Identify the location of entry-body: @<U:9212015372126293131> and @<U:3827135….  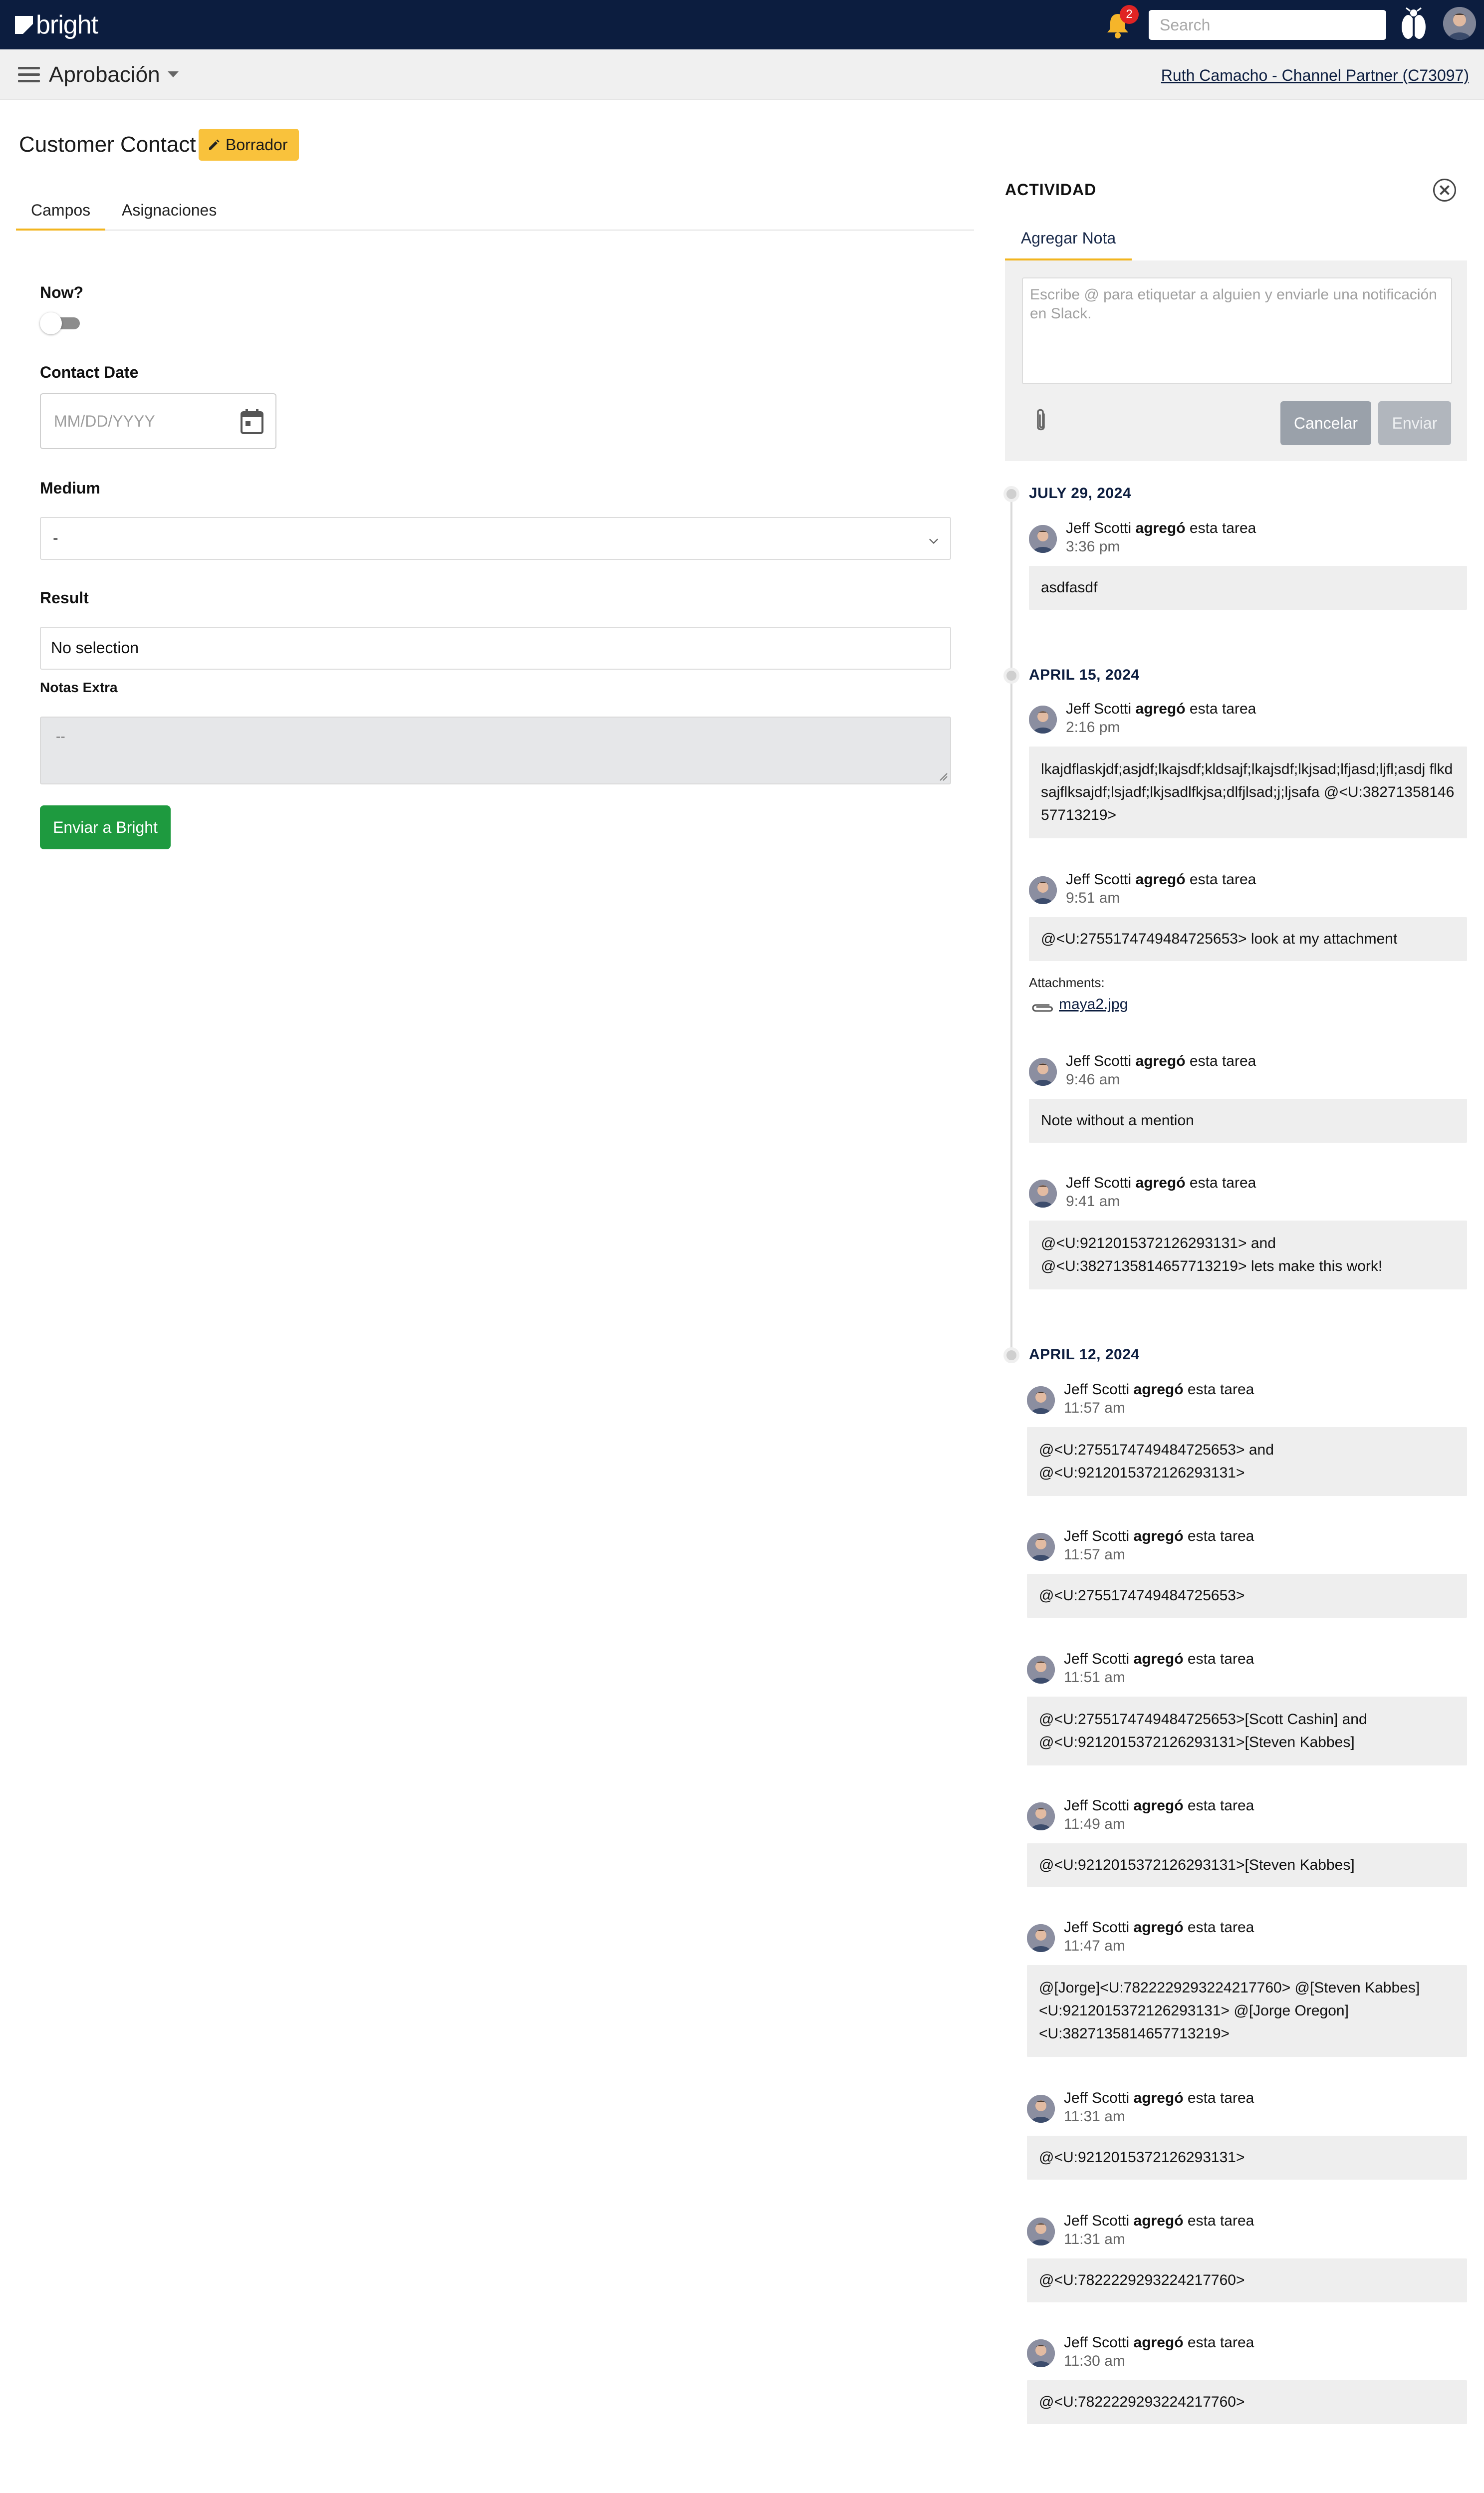
(1248, 1255).